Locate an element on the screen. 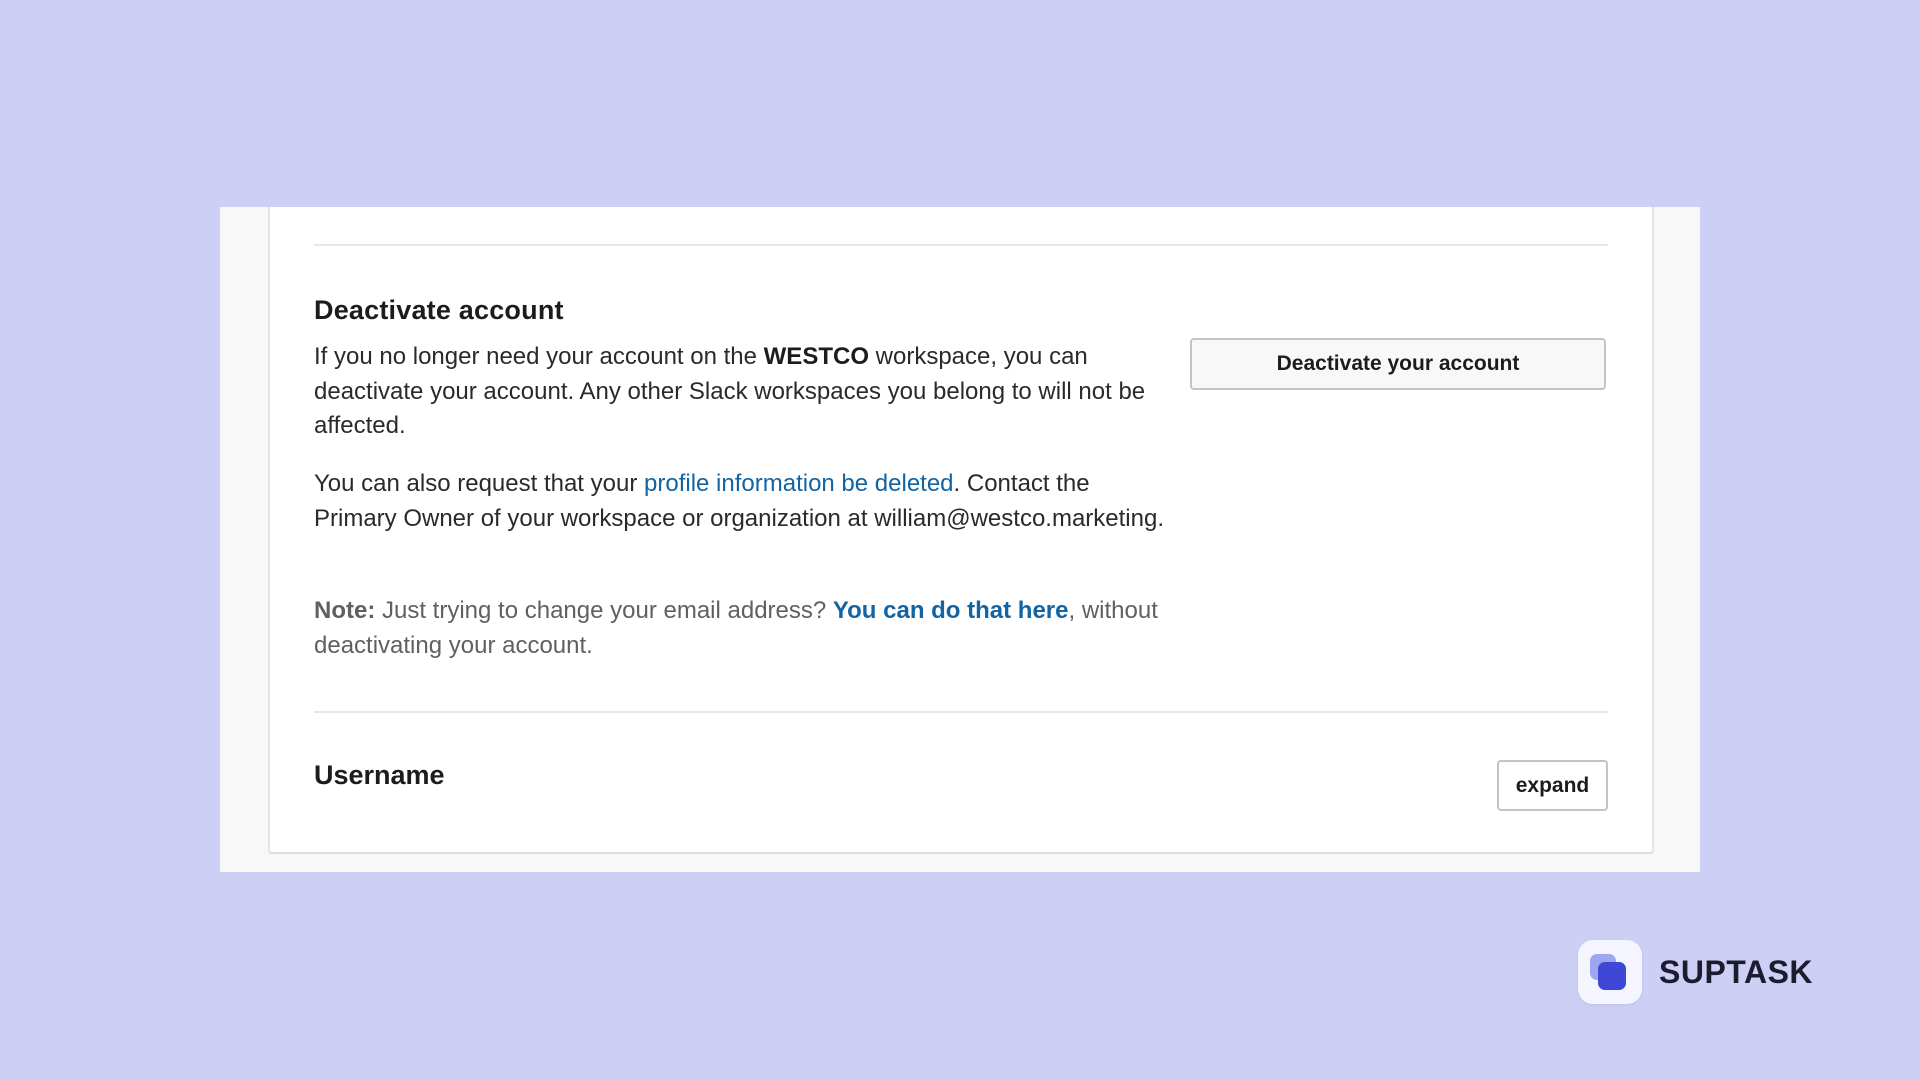 This screenshot has width=1920, height=1080. note-label: Note: is located at coordinates (345, 610).